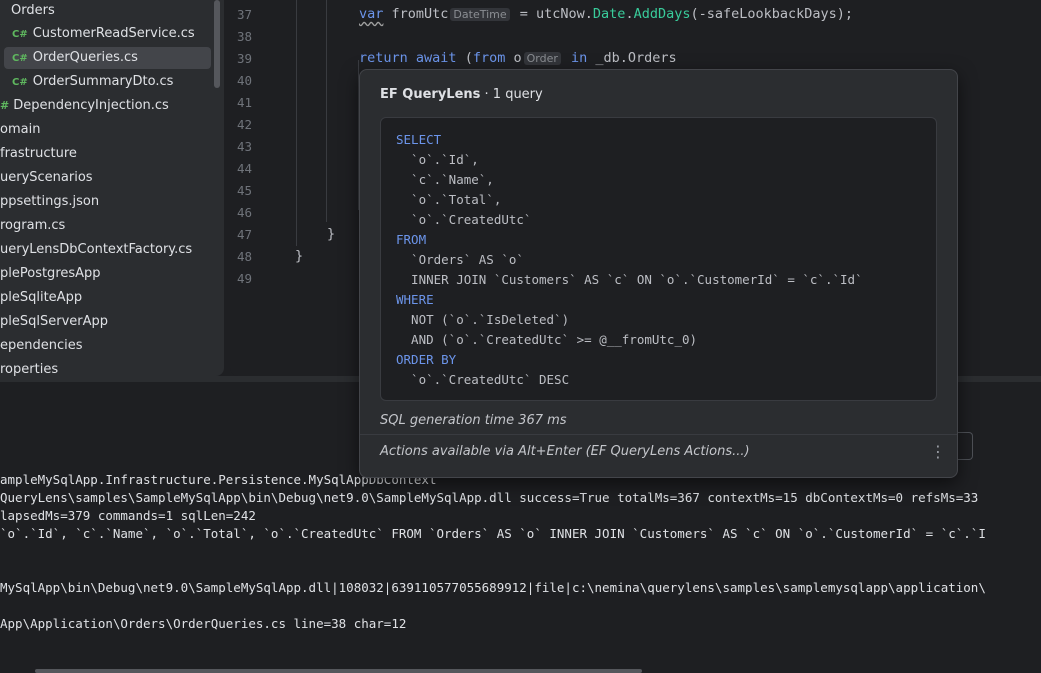 Image resolution: width=1041 pixels, height=673 pixels. Describe the element at coordinates (128, 515) in the screenshot. I see `console-line: lapsedMs=379 commands=1 sqlLen=242` at that location.